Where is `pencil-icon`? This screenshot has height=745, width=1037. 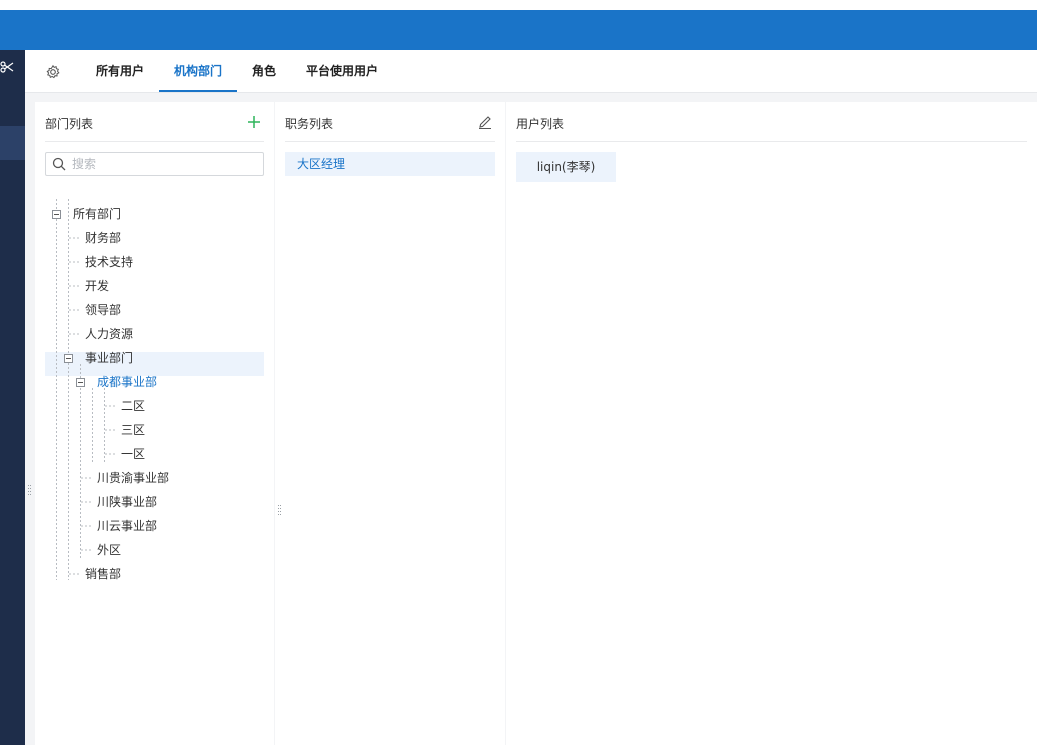
pencil-icon is located at coordinates (485, 122).